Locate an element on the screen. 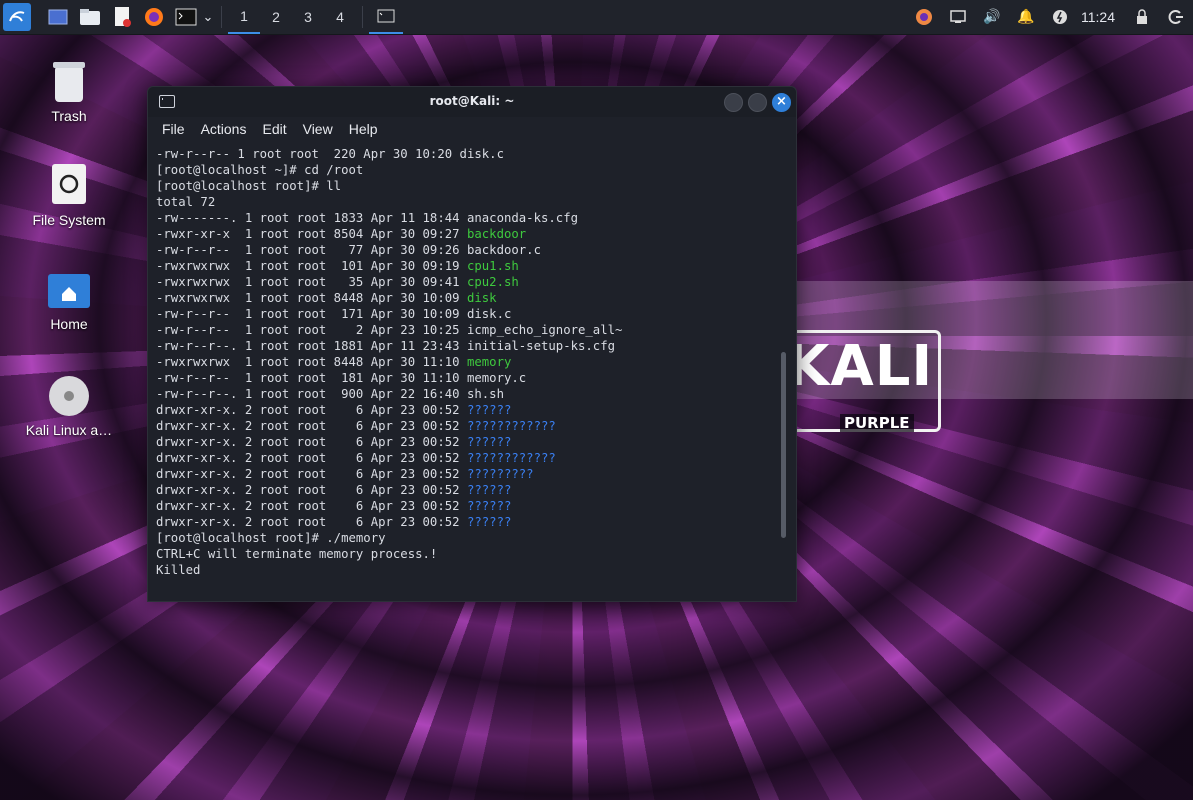  scrollbar is located at coordinates (783, 445).